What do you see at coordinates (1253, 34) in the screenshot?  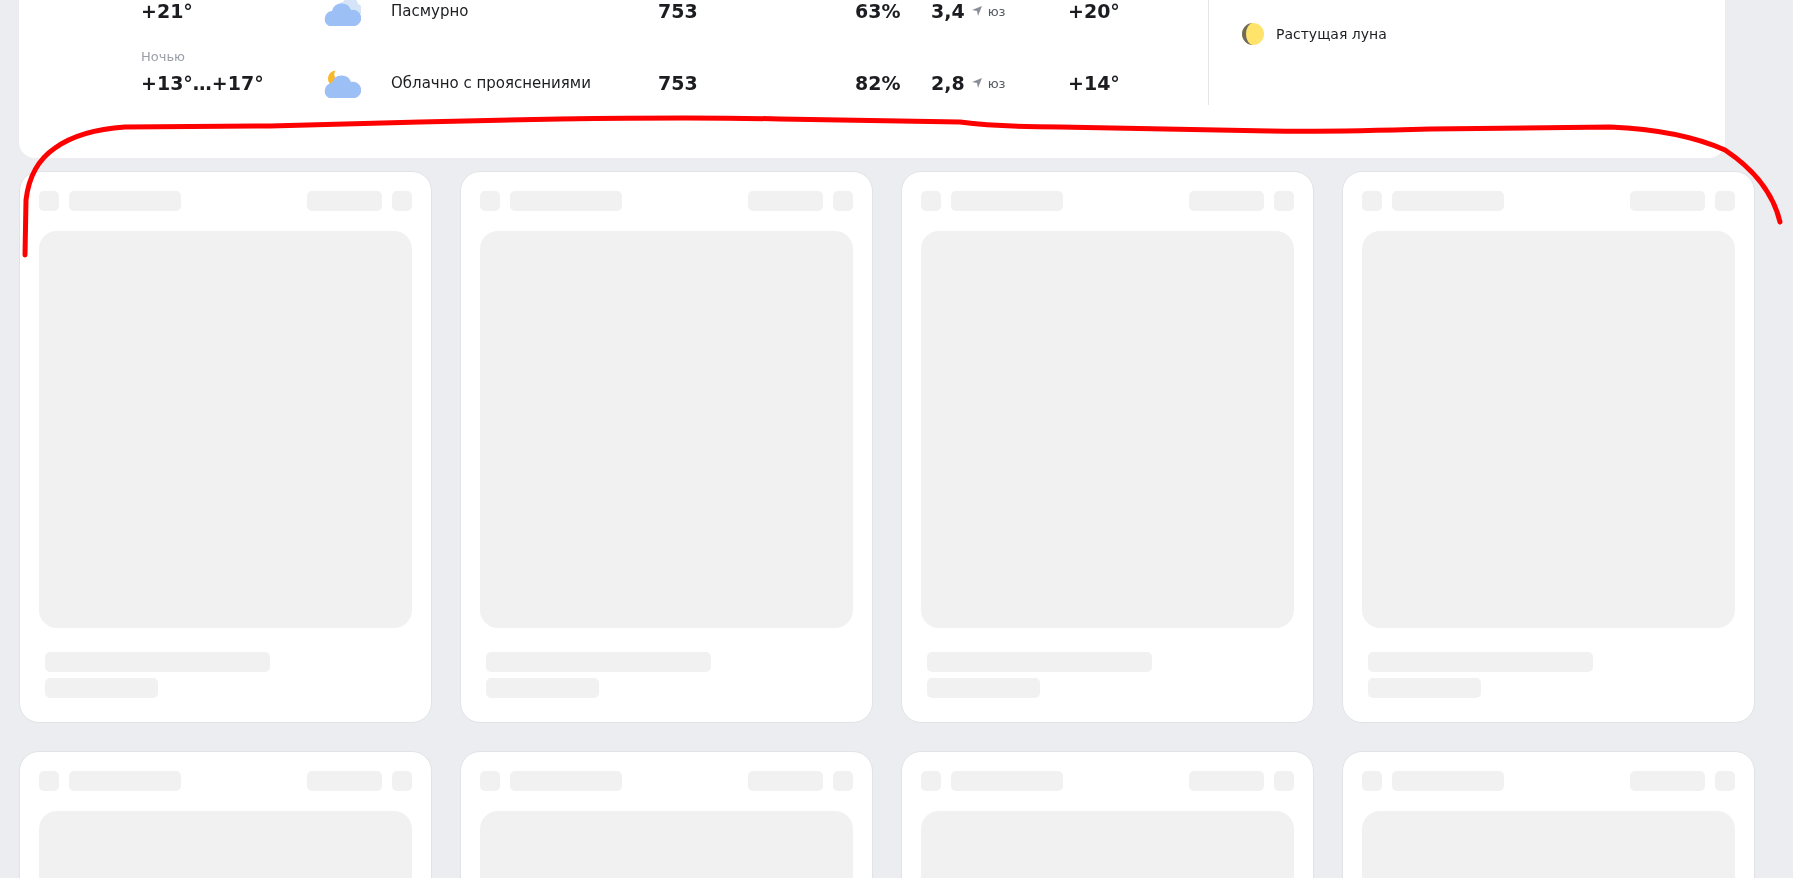 I see `moon-phase-icon` at bounding box center [1253, 34].